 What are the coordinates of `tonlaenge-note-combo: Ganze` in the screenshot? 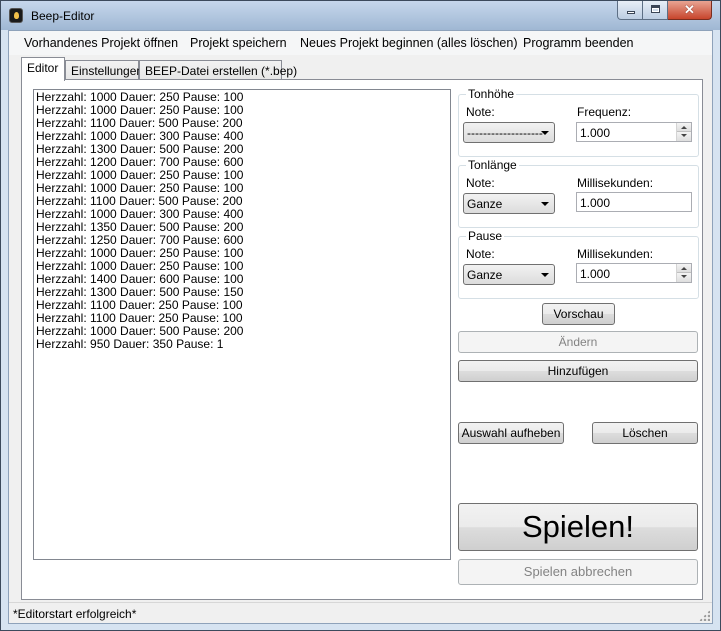 It's located at (509, 203).